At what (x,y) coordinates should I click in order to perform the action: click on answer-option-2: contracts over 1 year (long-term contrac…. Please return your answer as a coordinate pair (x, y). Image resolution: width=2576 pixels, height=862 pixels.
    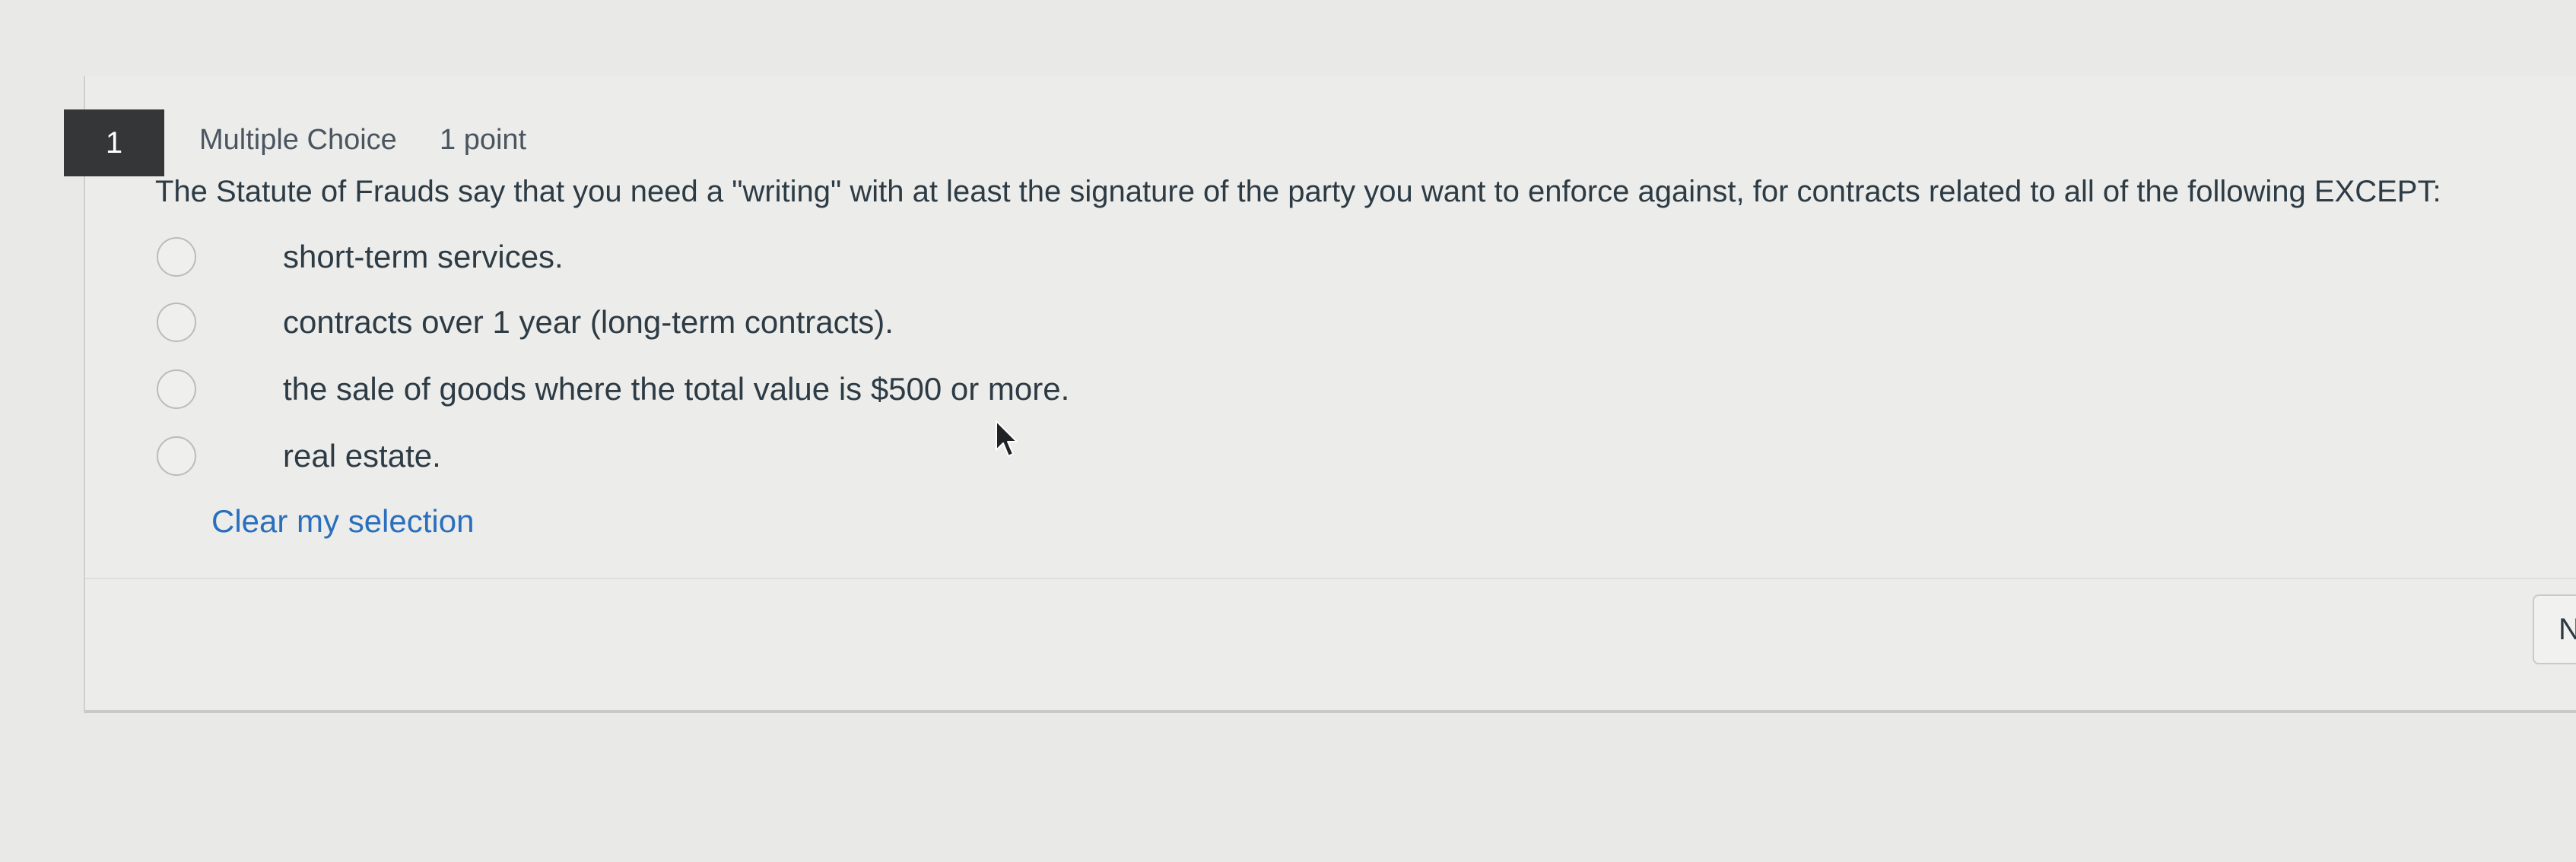
    Looking at the image, I should click on (525, 322).